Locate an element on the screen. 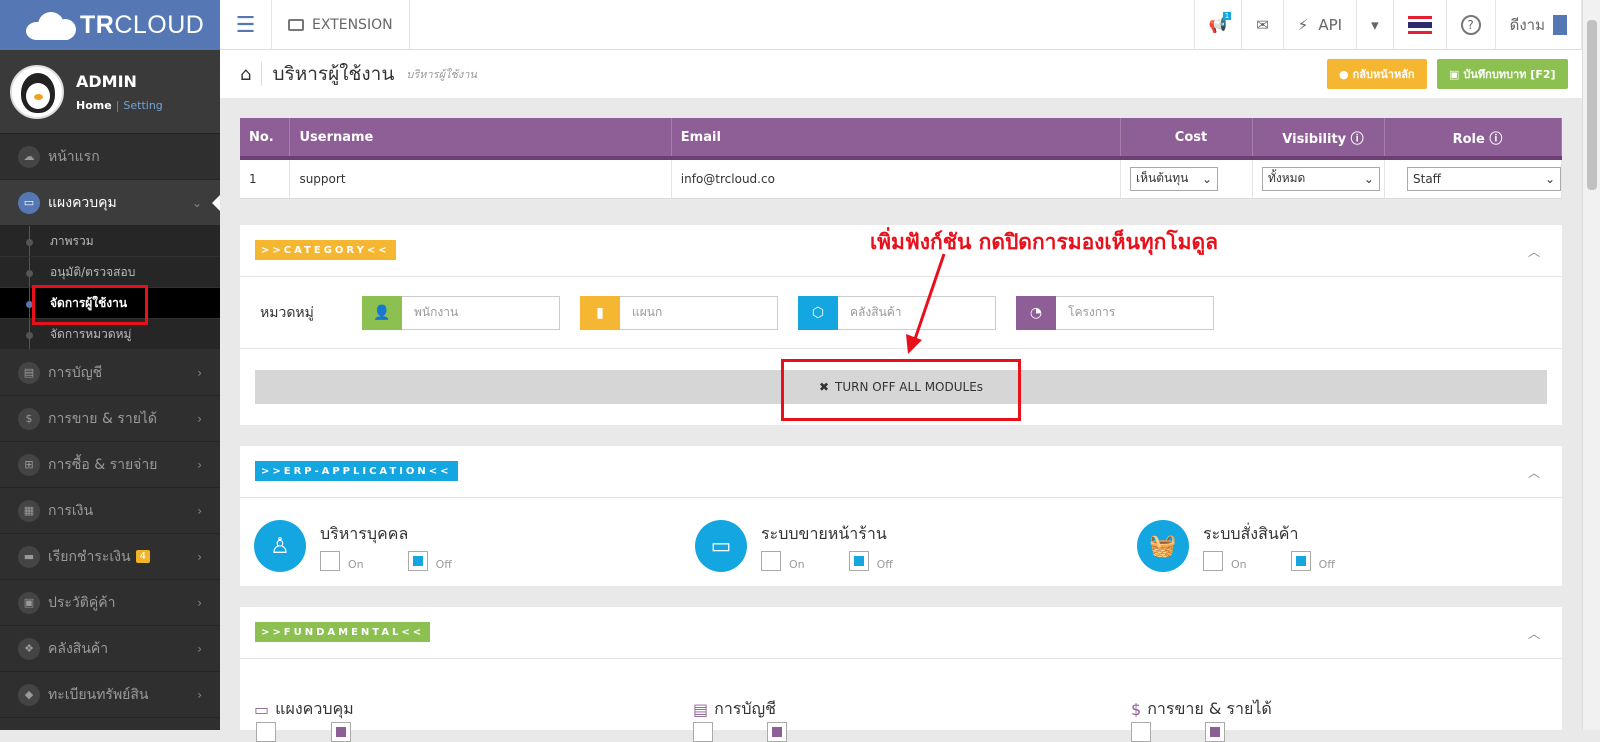 The width and height of the screenshot is (1600, 742). person-icon: ♙ is located at coordinates (280, 546).